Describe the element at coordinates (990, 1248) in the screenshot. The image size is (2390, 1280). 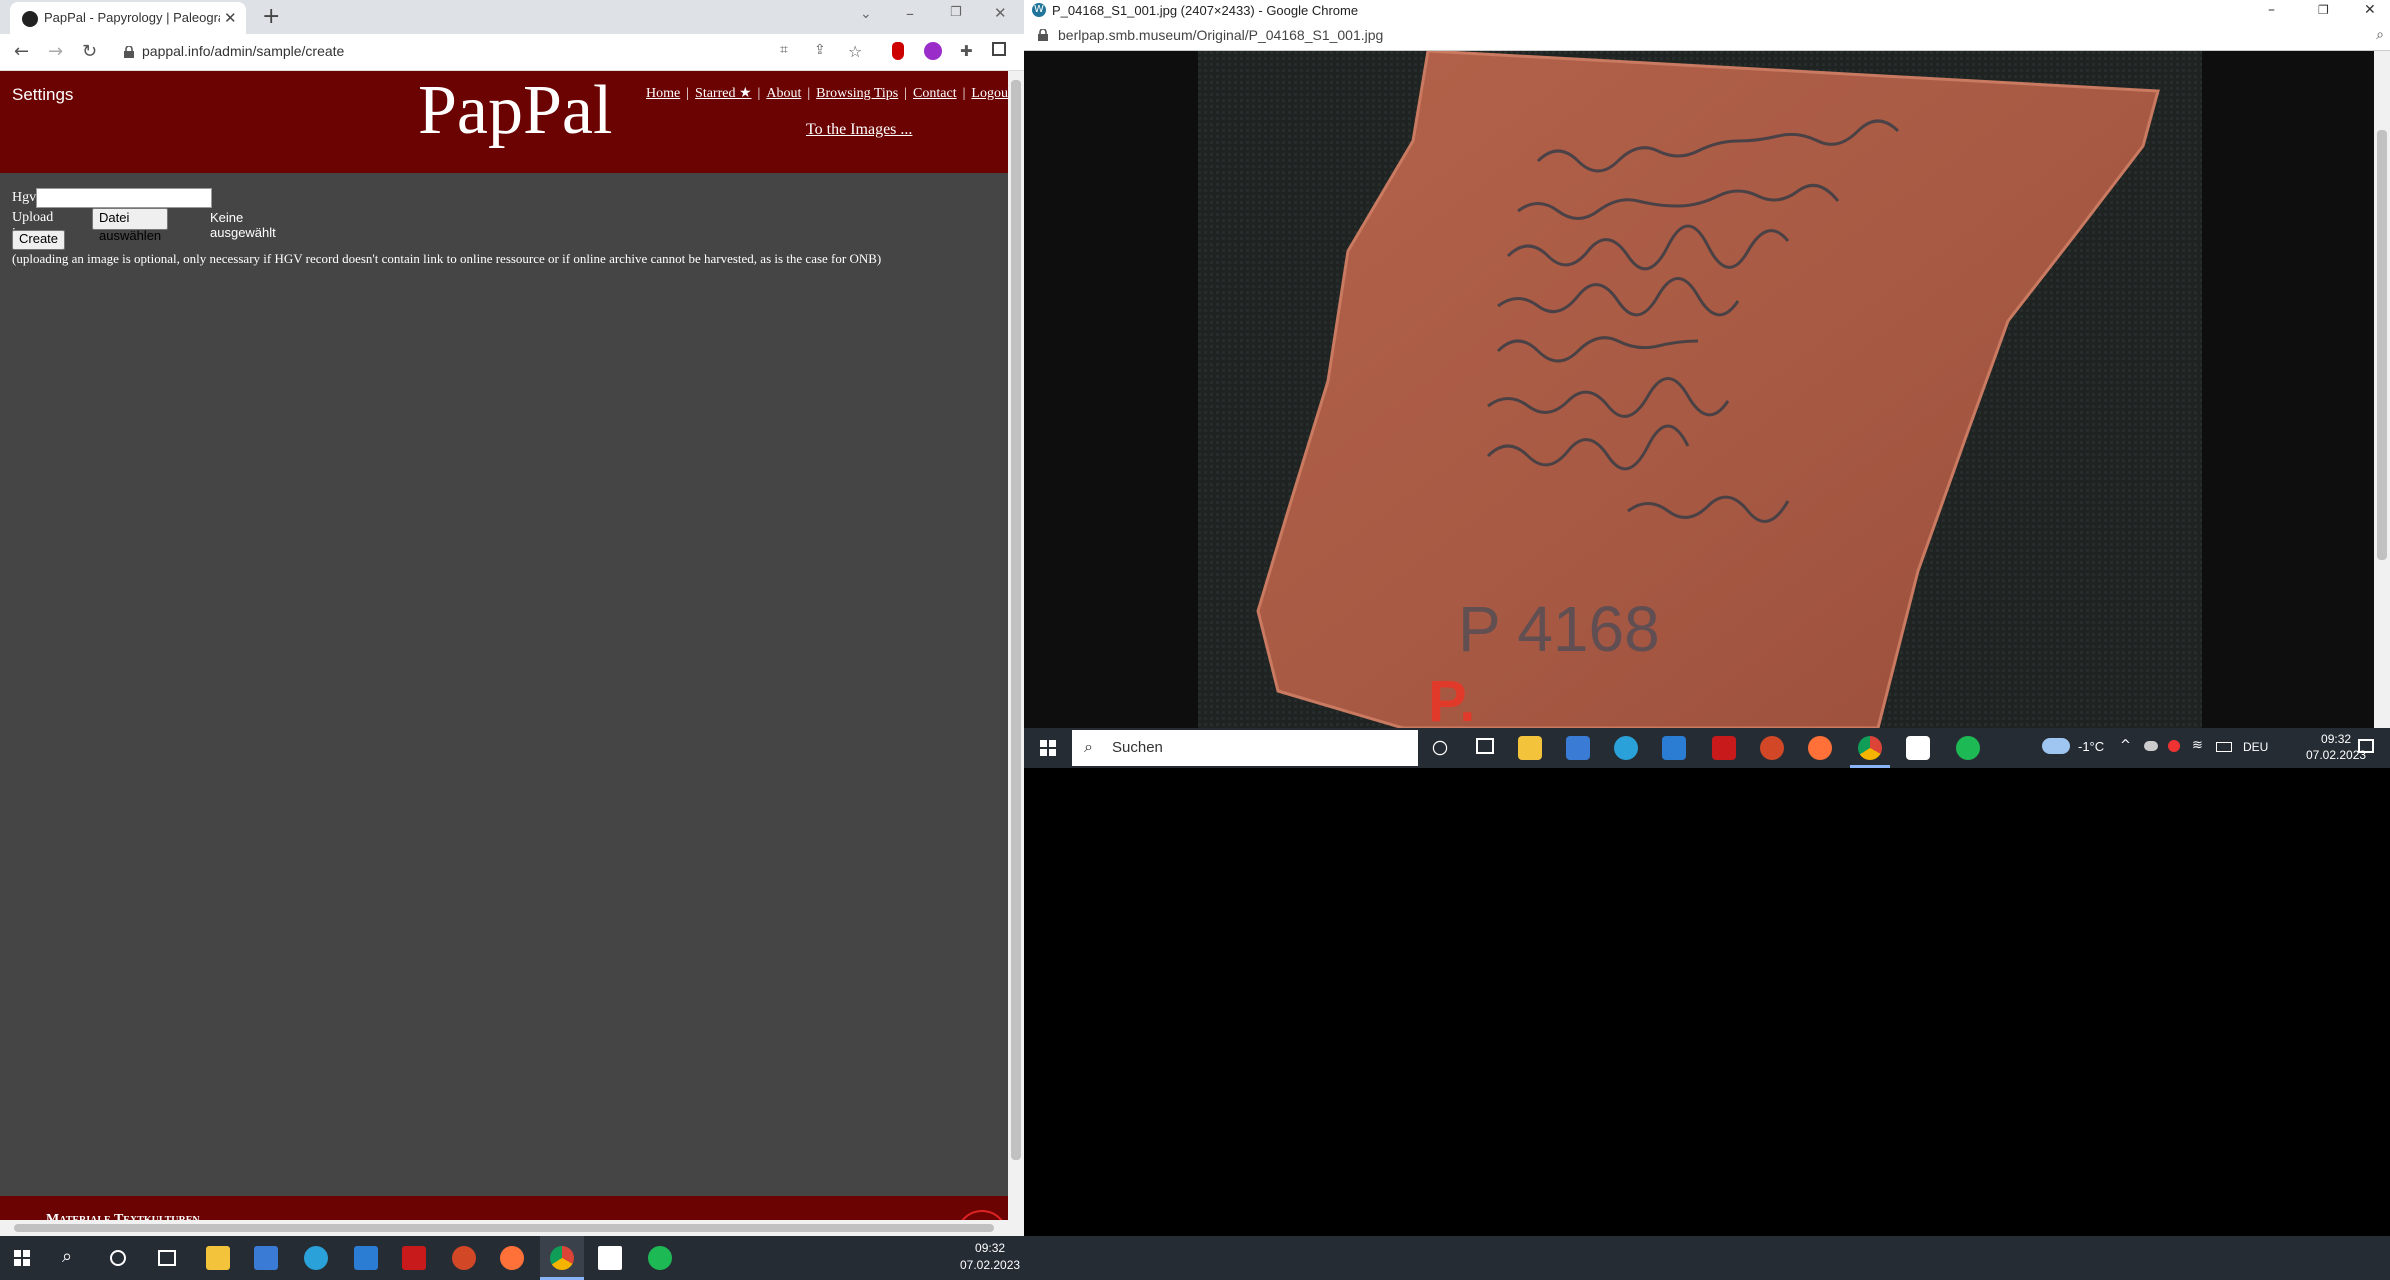
I see `clock-time: 09:32` at that location.